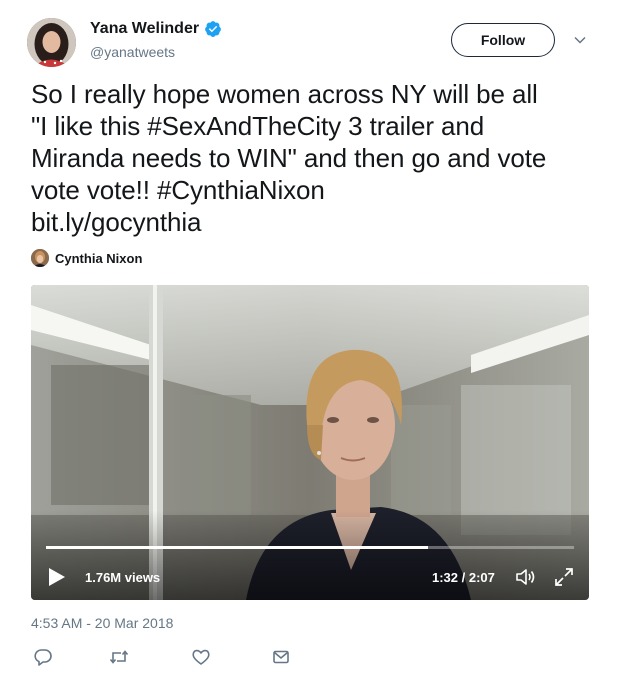 This screenshot has width=617, height=676. What do you see at coordinates (98, 258) in the screenshot?
I see `attribution-name: Cynthia Nixon` at bounding box center [98, 258].